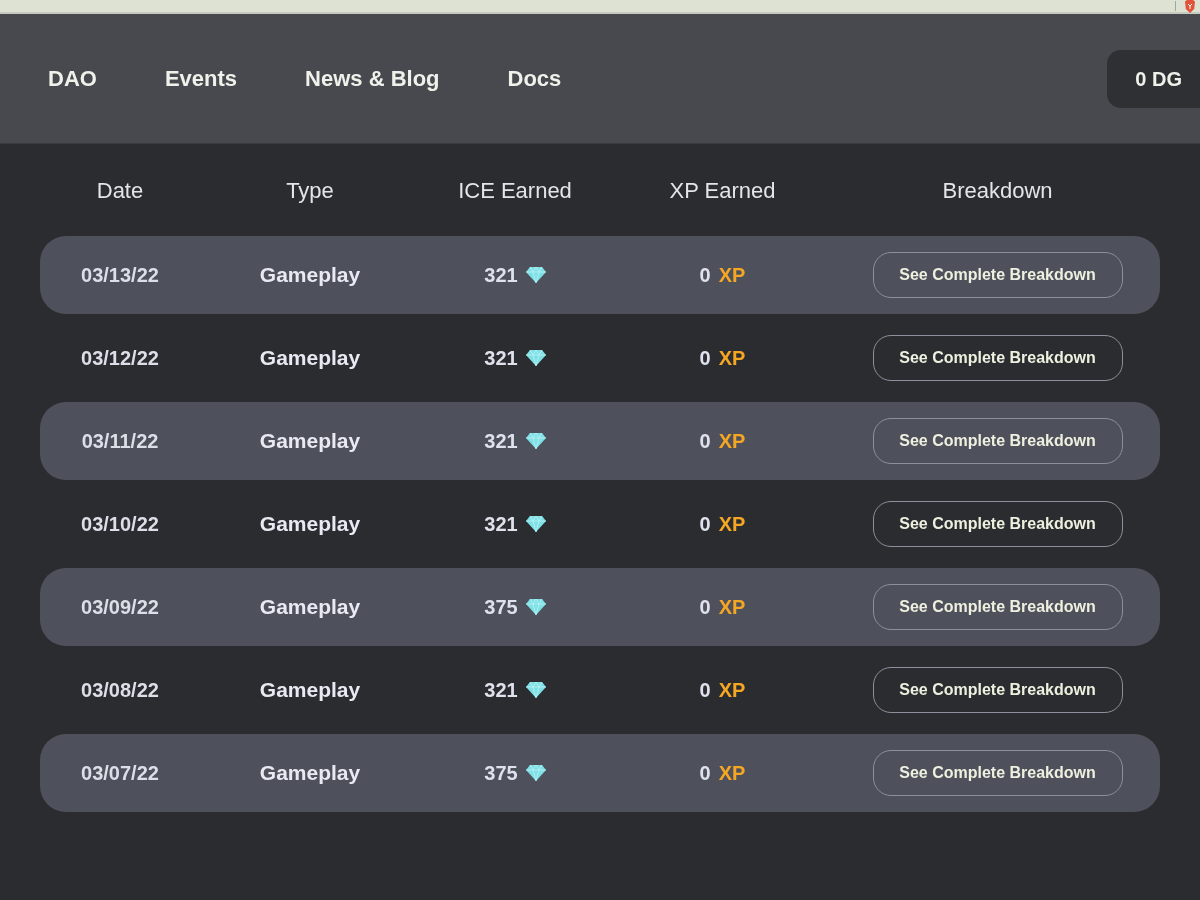 The image size is (1200, 900). What do you see at coordinates (120, 524) in the screenshot?
I see `date-cell-text: 03/10/22` at bounding box center [120, 524].